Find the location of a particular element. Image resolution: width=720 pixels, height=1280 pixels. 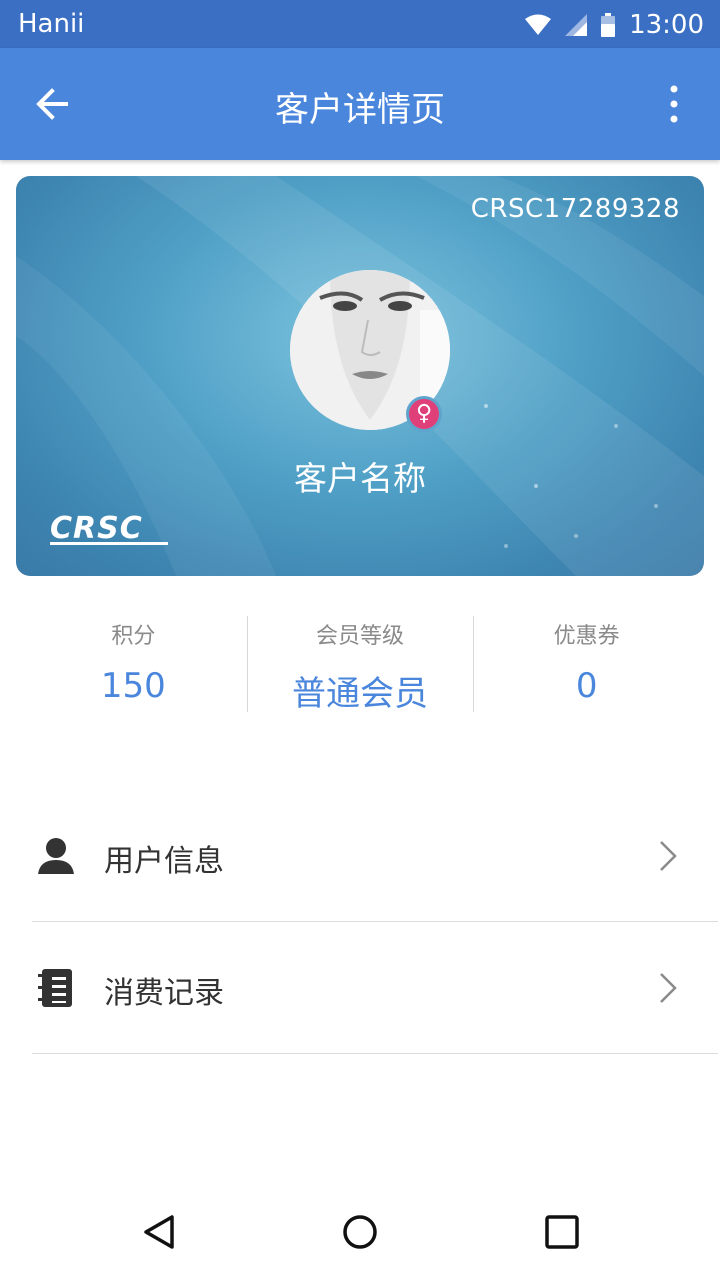

stats-row: 积分 150 会员等级 普通会员 优惠券 0 is located at coordinates (360, 663).